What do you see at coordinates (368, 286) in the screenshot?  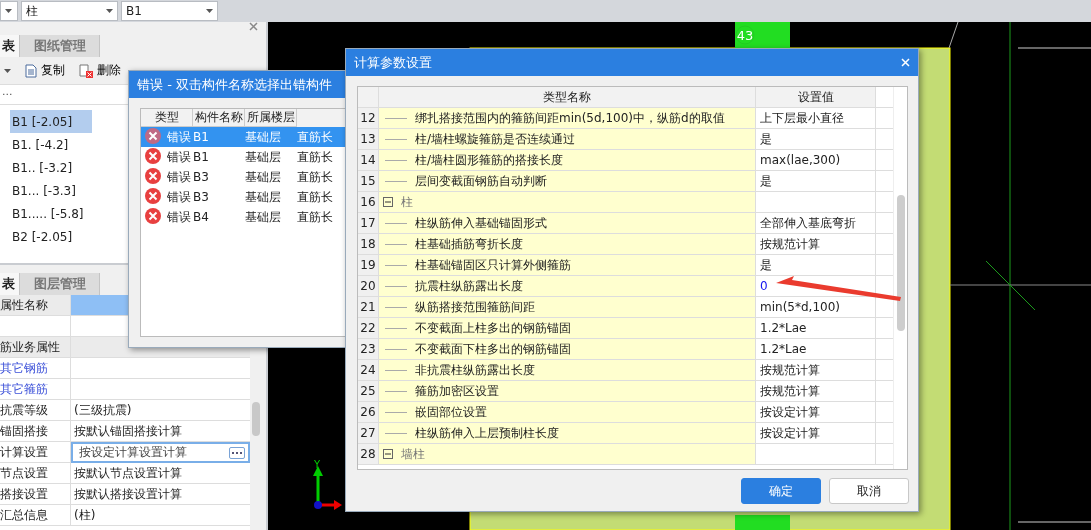 I see `row-number: 20` at bounding box center [368, 286].